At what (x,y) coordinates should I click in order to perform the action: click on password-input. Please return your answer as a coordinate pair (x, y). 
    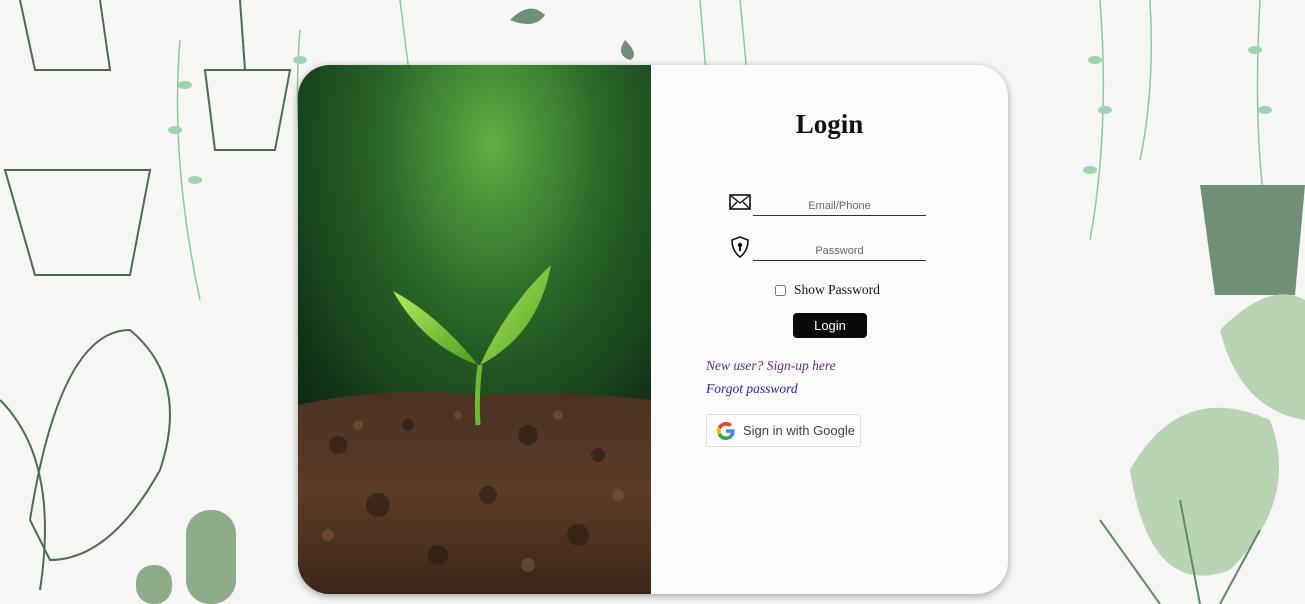
    Looking at the image, I should click on (839, 251).